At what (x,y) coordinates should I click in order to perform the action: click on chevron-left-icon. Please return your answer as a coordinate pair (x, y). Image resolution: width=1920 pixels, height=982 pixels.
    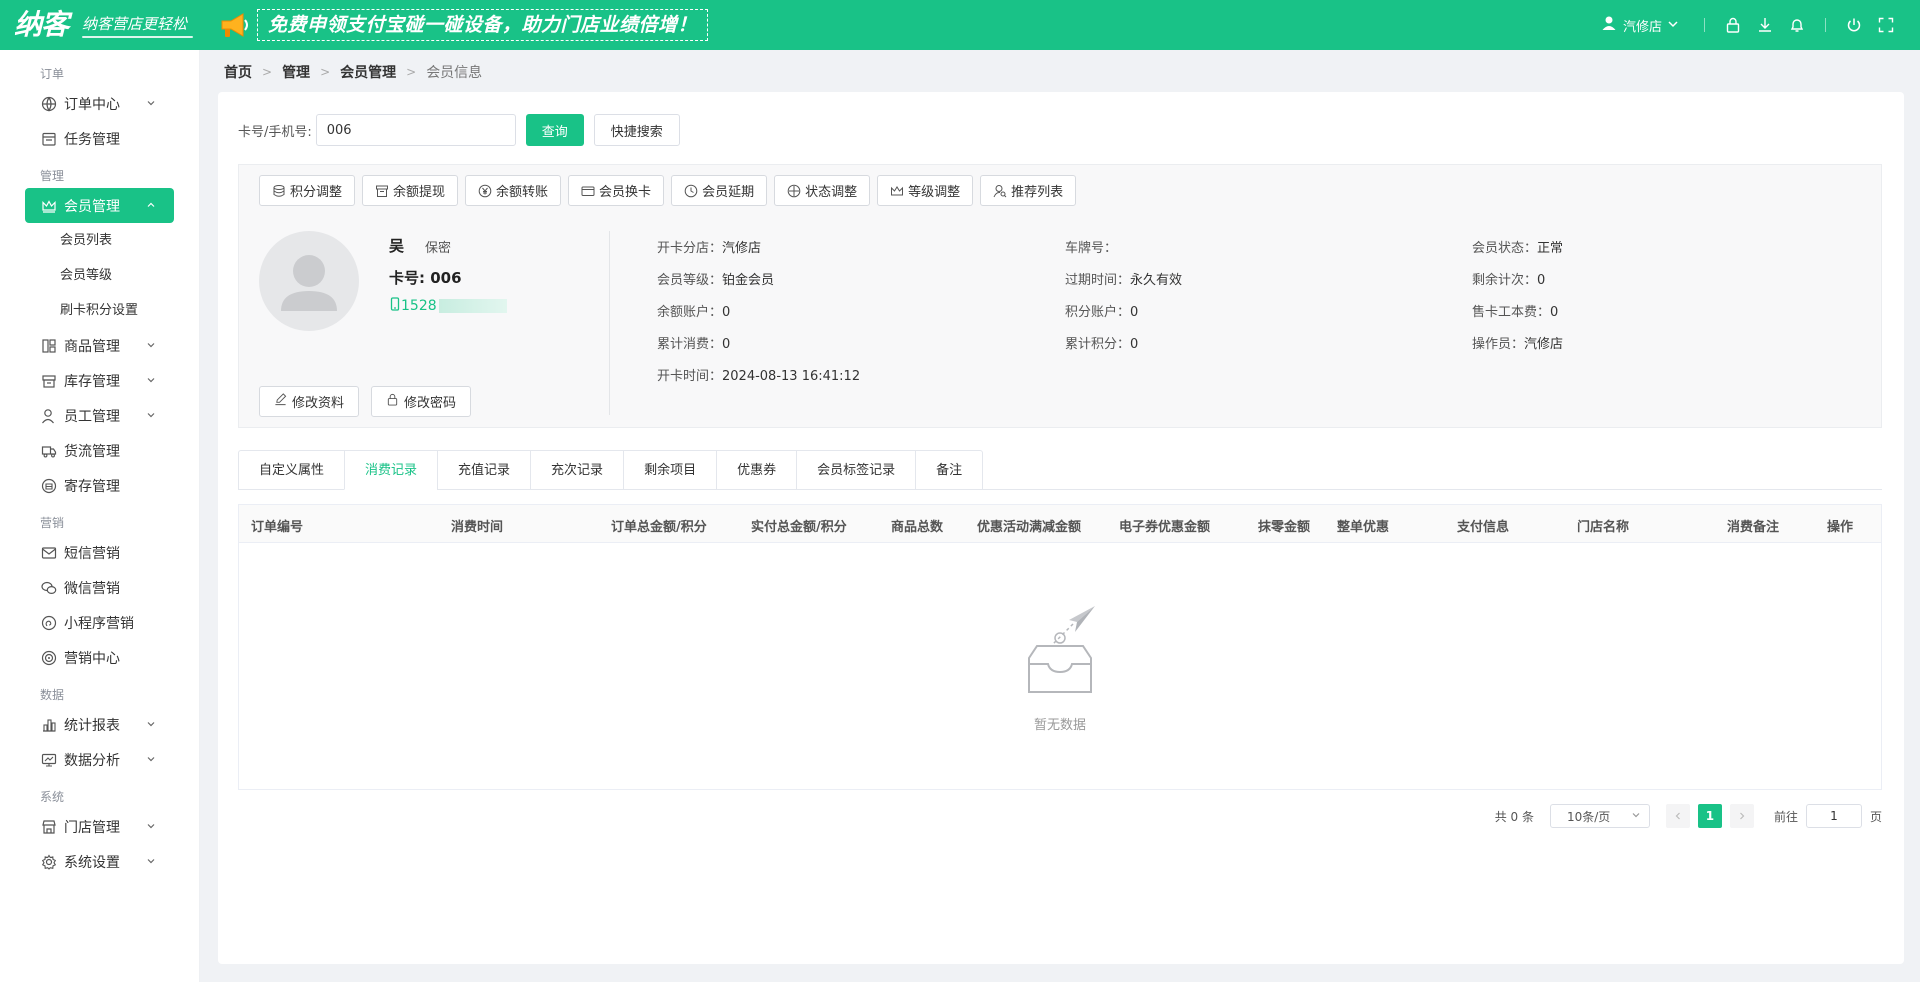
    Looking at the image, I should click on (1677, 816).